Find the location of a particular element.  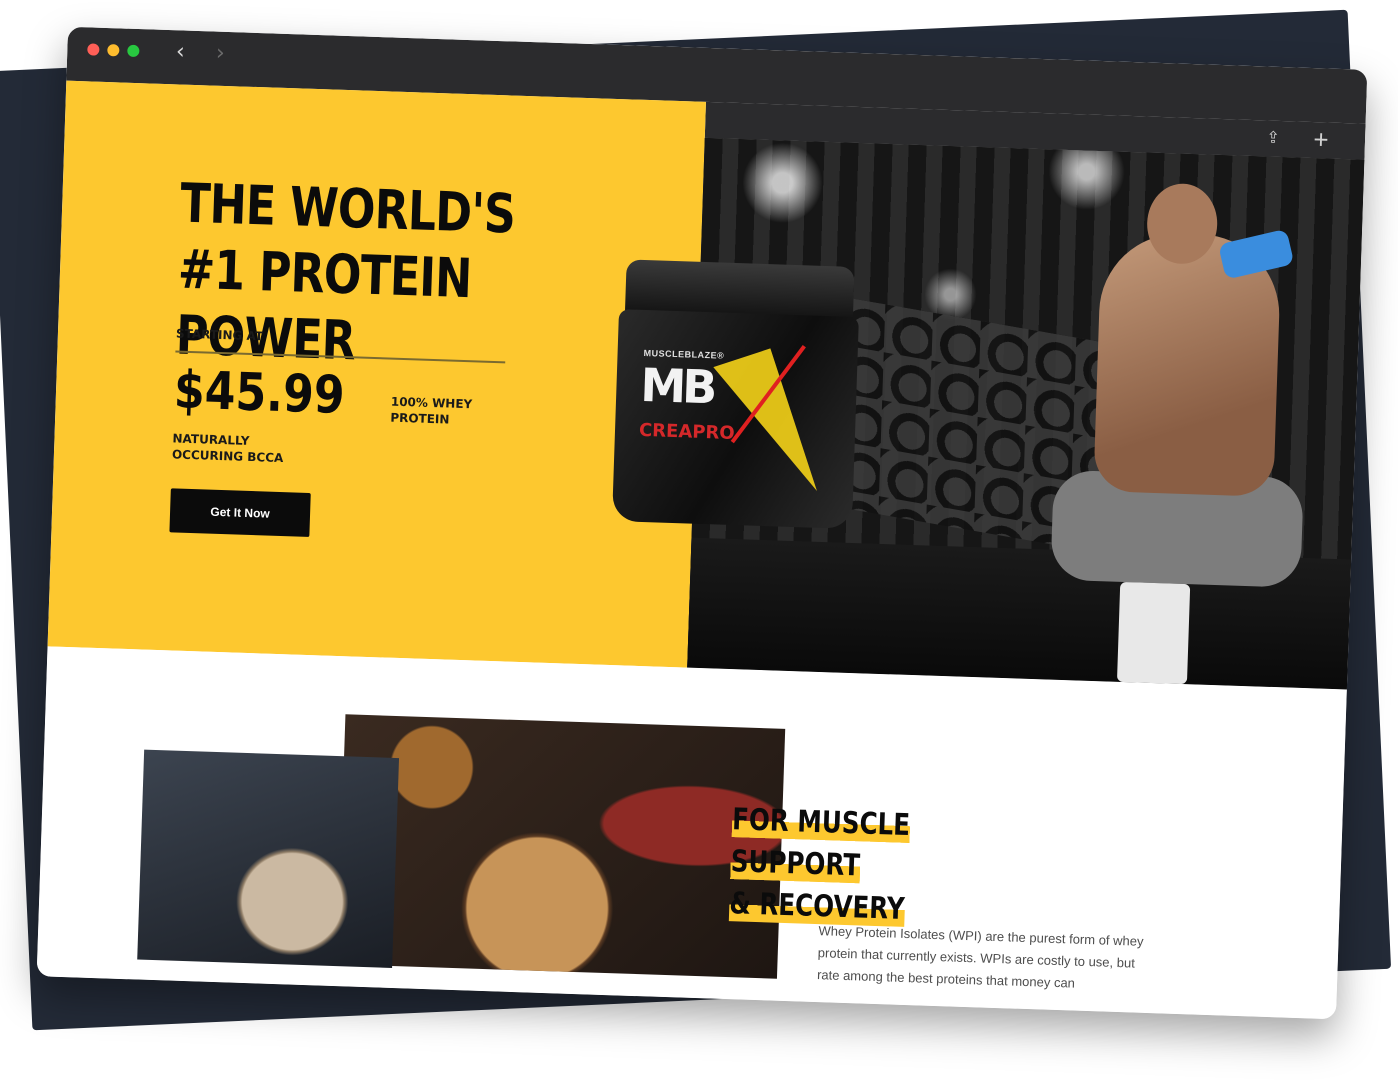

whey-note: 100% WHEY PROTEIN is located at coordinates (431, 410).